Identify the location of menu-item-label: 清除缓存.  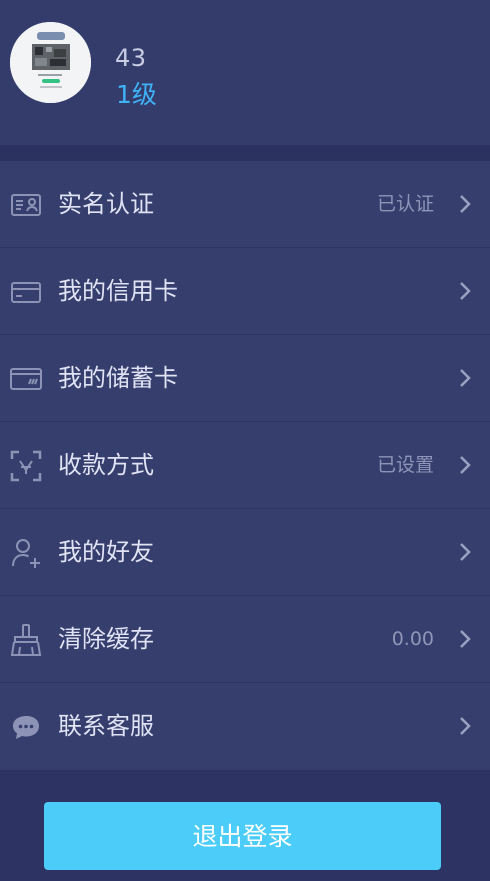
(106, 639).